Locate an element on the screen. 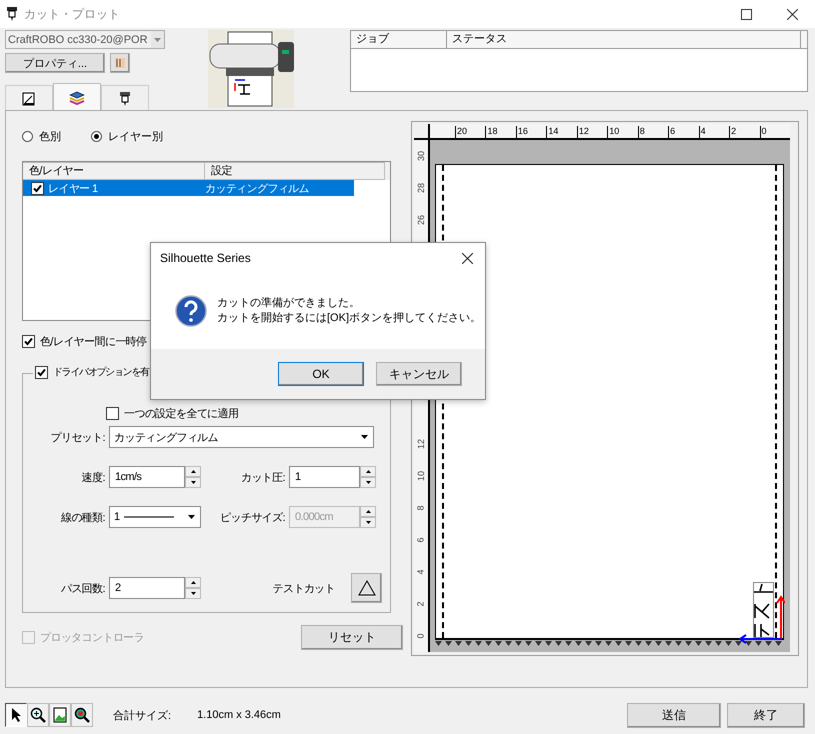  ruler-label: 16 is located at coordinates (522, 131).